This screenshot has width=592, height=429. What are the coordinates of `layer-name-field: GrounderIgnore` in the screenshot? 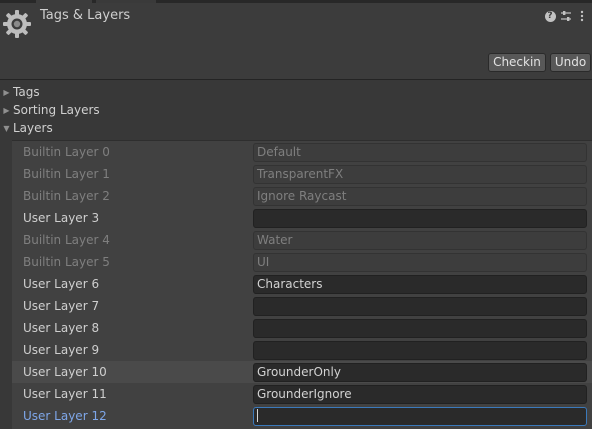 It's located at (420, 394).